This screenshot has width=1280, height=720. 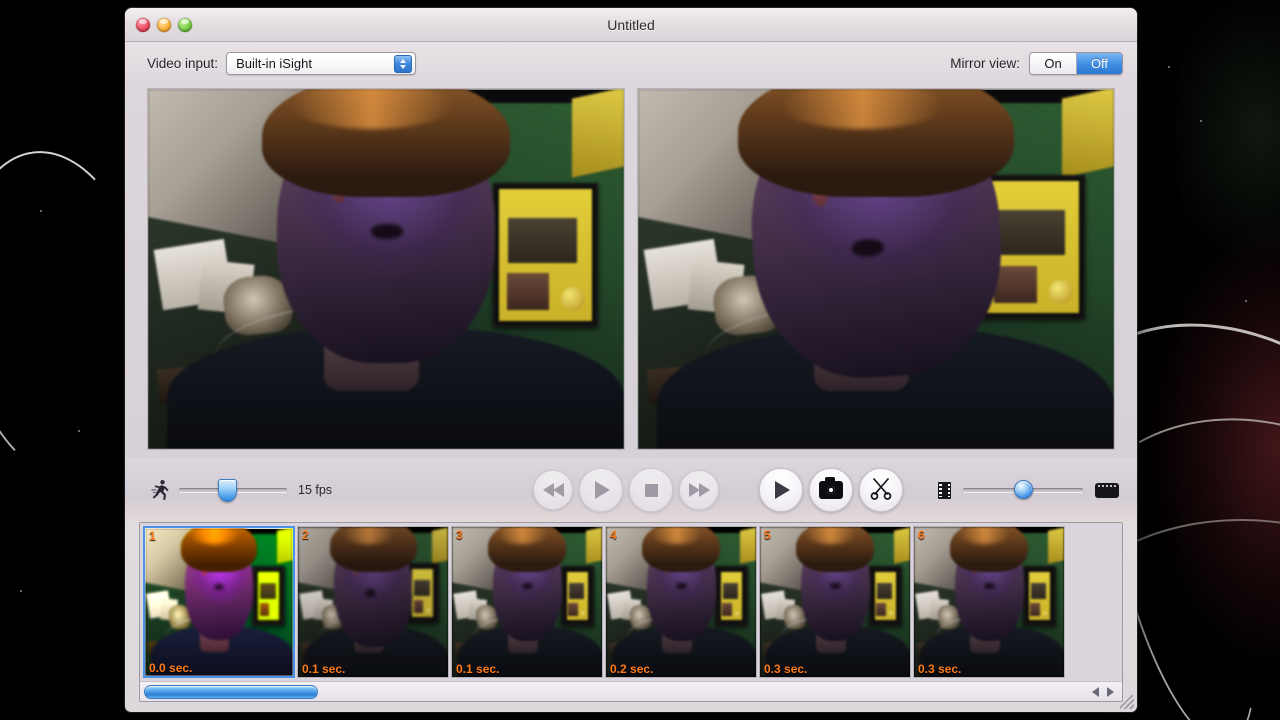 What do you see at coordinates (171, 668) in the screenshot?
I see `frame-time: 0.0 sec.` at bounding box center [171, 668].